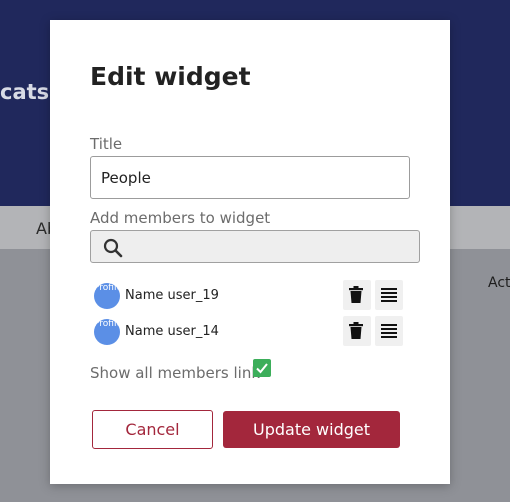 This screenshot has width=510, height=502. Describe the element at coordinates (106, 144) in the screenshot. I see `title-field-label: Title` at that location.